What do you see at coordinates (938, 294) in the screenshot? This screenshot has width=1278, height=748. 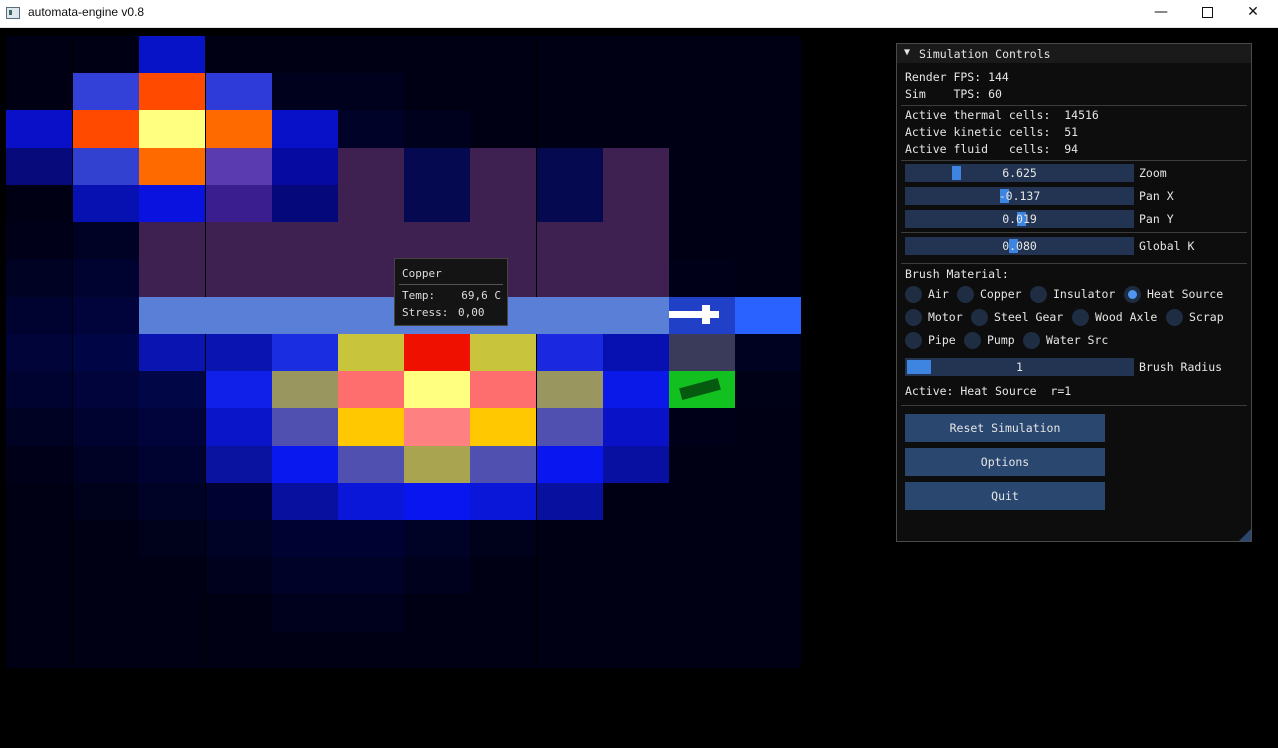 I see `material-label: Air` at bounding box center [938, 294].